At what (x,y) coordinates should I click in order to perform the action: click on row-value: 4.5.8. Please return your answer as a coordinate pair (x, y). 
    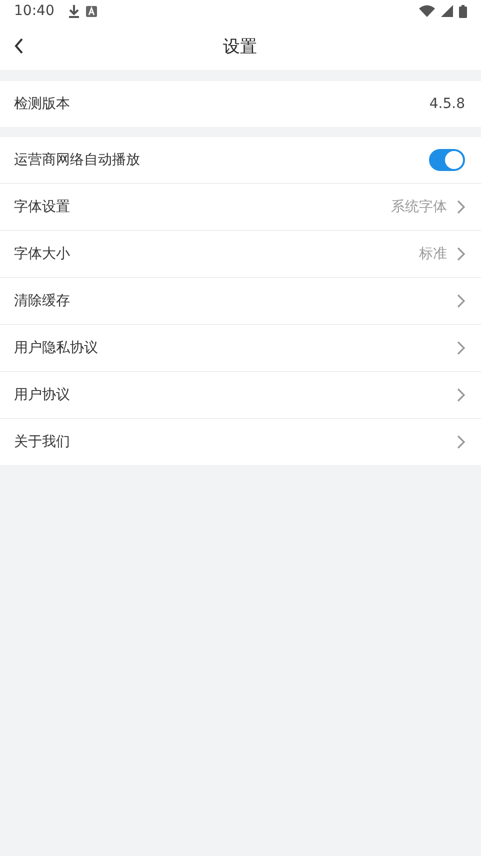
    Looking at the image, I should click on (447, 104).